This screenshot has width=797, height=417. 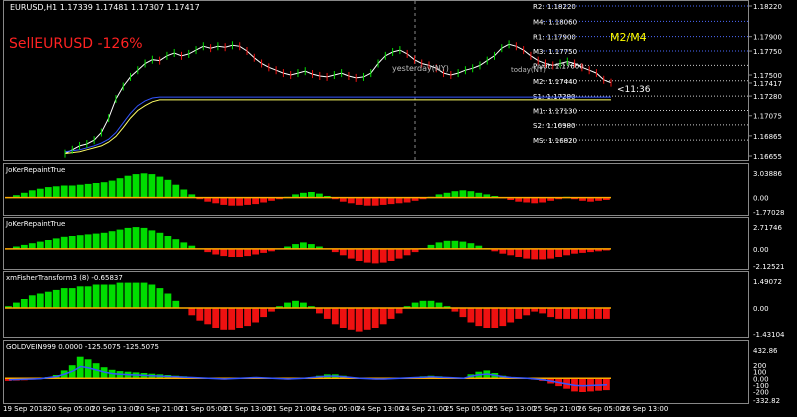 What do you see at coordinates (468, 409) in the screenshot?
I see `x-tick-label: 25 Sep 05:00` at bounding box center [468, 409].